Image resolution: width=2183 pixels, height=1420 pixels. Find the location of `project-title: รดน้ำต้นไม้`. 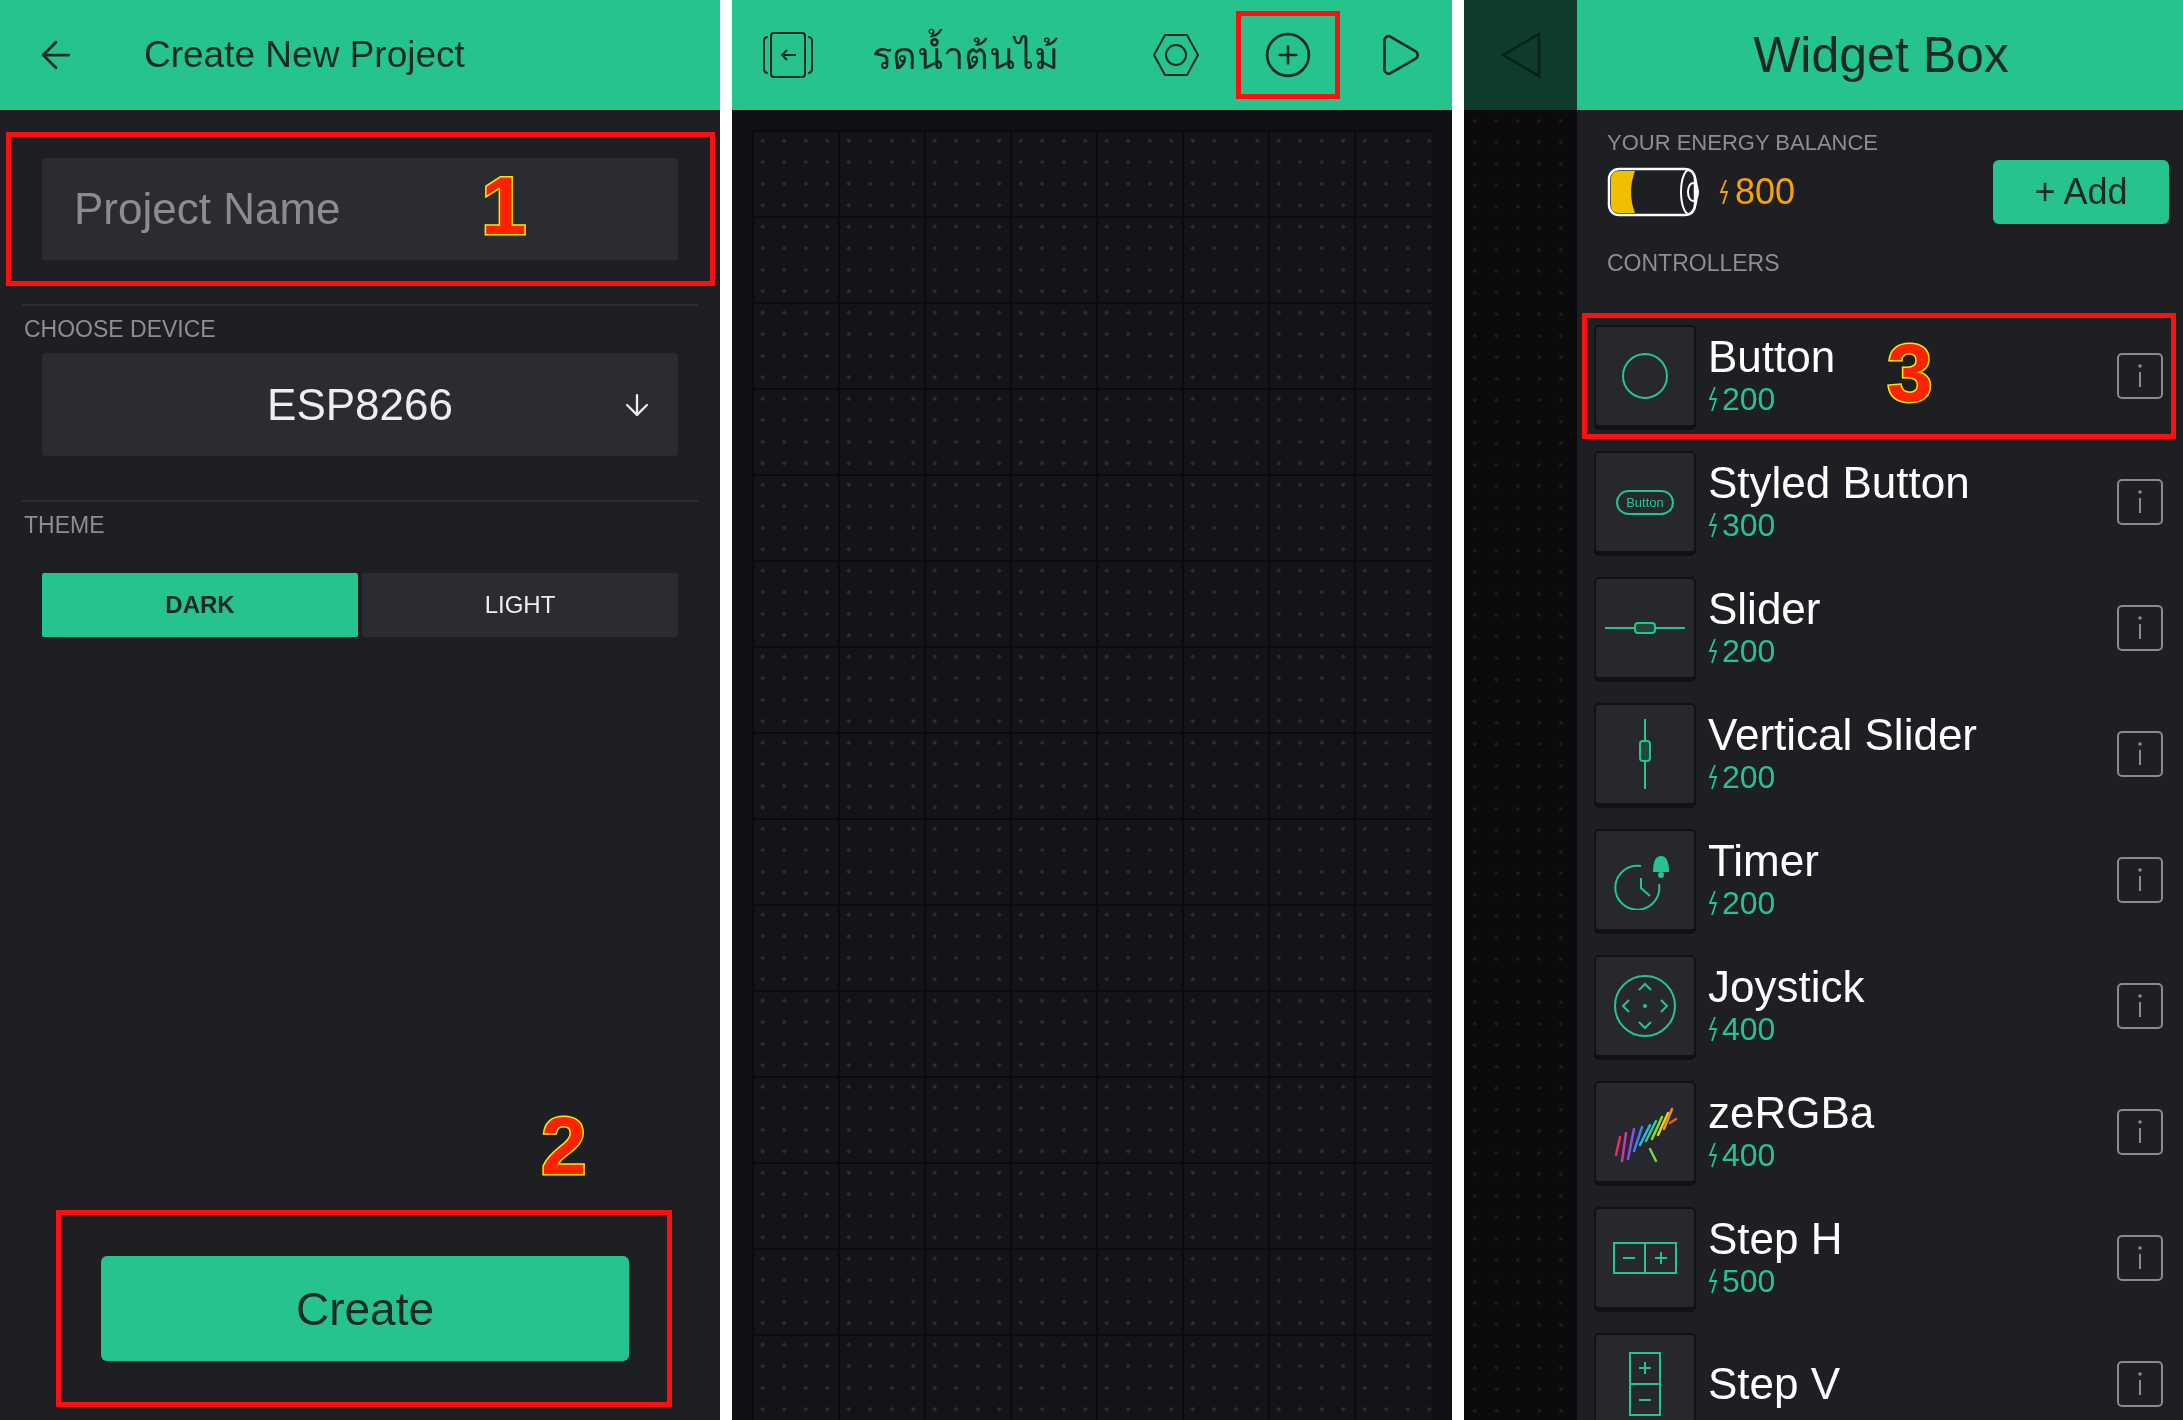

project-title: รดน้ำต้นไม้ is located at coordinates (965, 55).